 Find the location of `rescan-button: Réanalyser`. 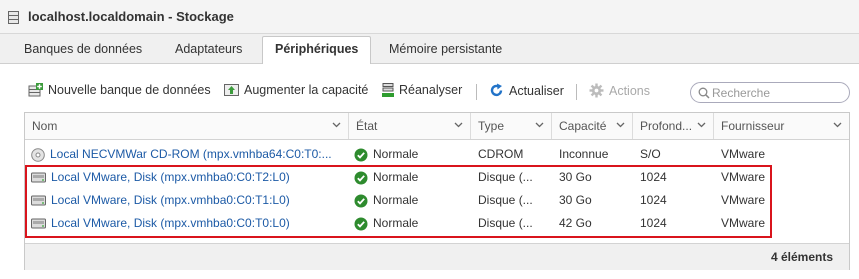

rescan-button: Réanalyser is located at coordinates (422, 90).